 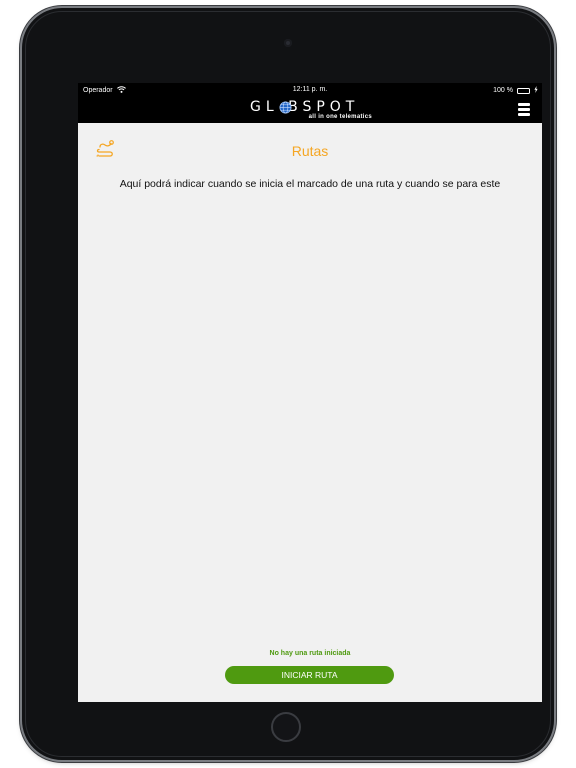 I want to click on front-camera, so click(x=288, y=43).